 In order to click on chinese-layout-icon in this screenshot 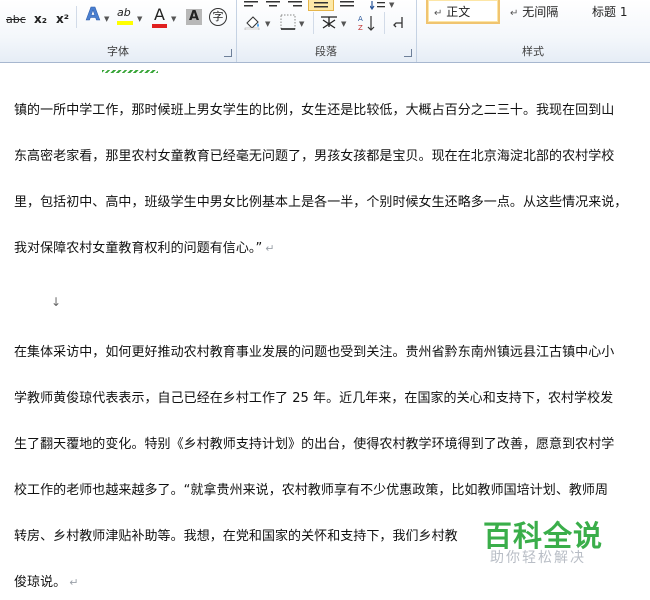, I will do `click(329, 22)`.